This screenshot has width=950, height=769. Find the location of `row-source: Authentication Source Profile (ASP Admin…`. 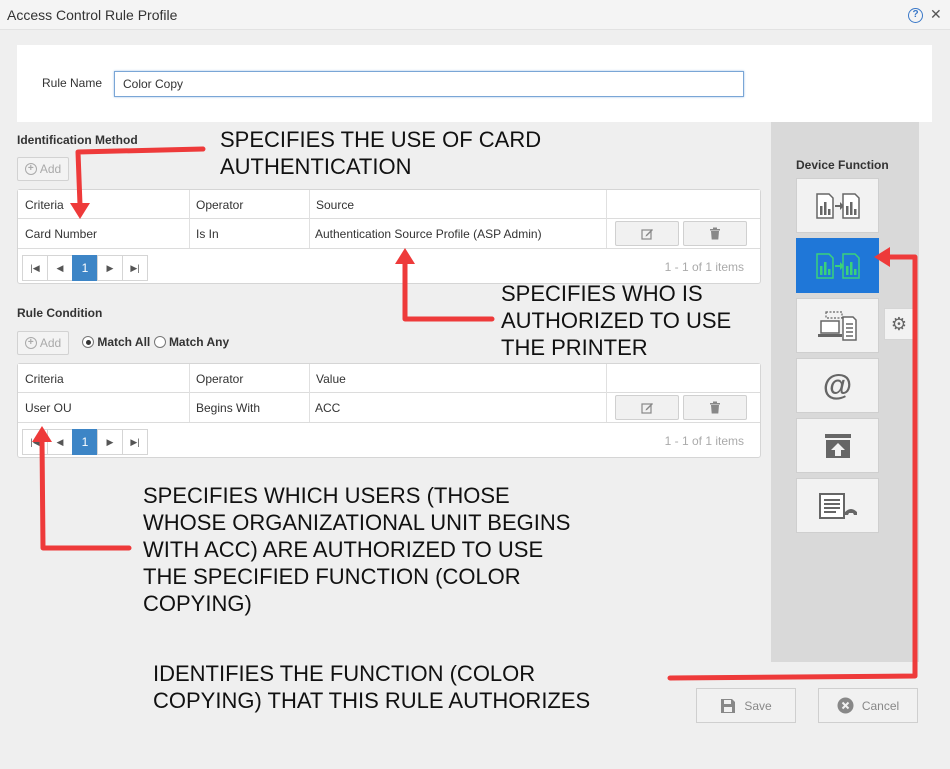

row-source: Authentication Source Profile (ASP Admin… is located at coordinates (428, 234).